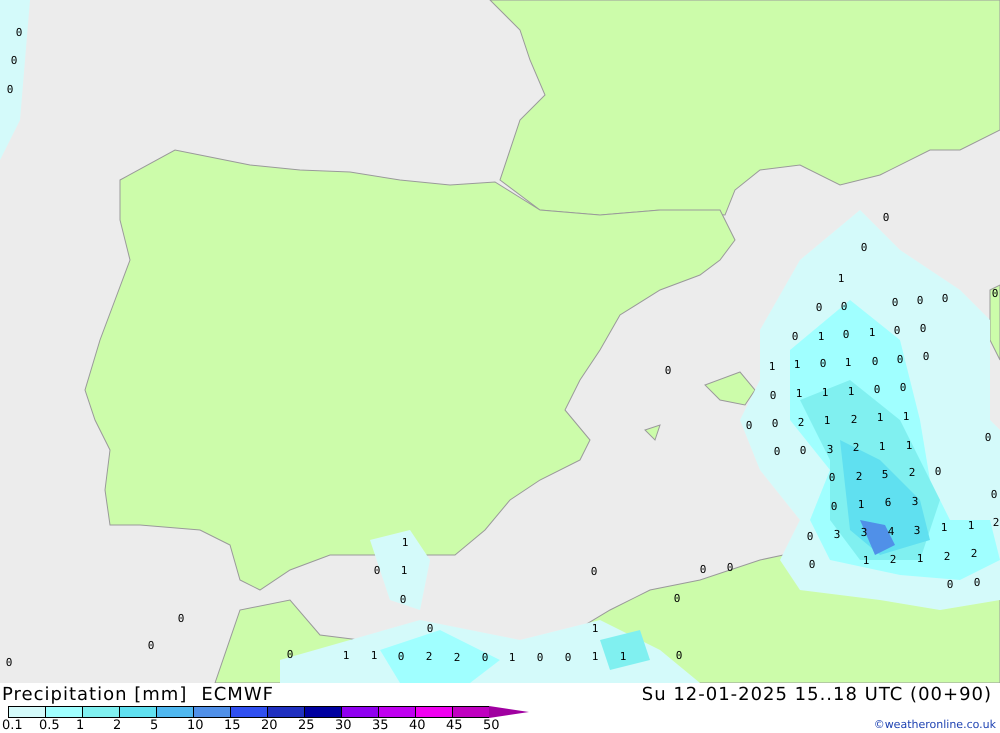  What do you see at coordinates (891, 531) in the screenshot?
I see `precipitation-value: 4` at bounding box center [891, 531].